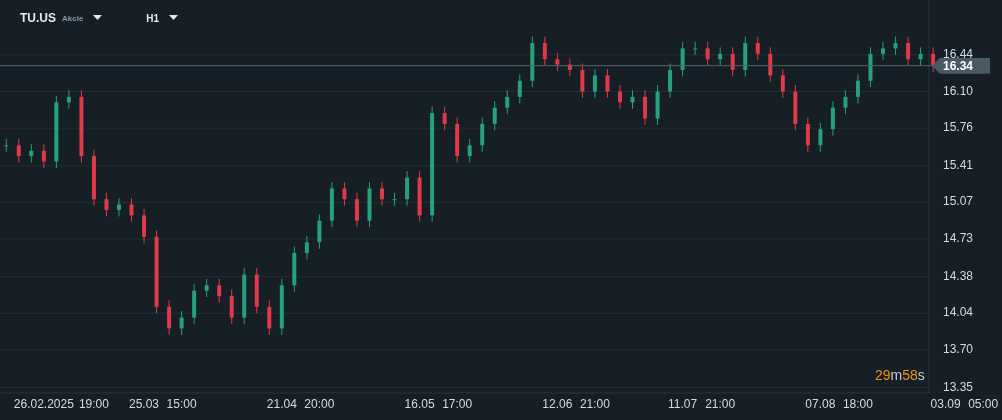 The width and height of the screenshot is (1002, 420). I want to click on price-label: 15.41, so click(958, 164).